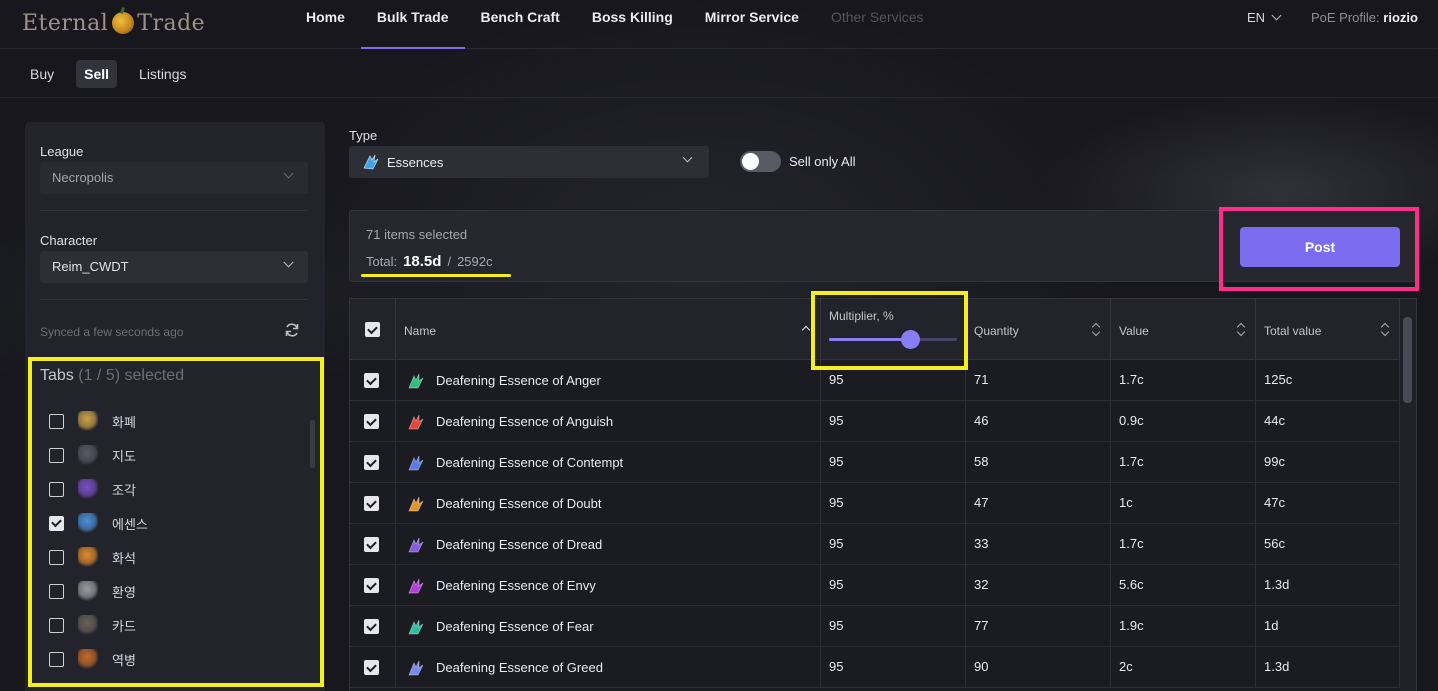 This screenshot has height=691, width=1438. Describe the element at coordinates (1364, 17) in the screenshot. I see `poe-profile: PoE Profile: riozio` at that location.